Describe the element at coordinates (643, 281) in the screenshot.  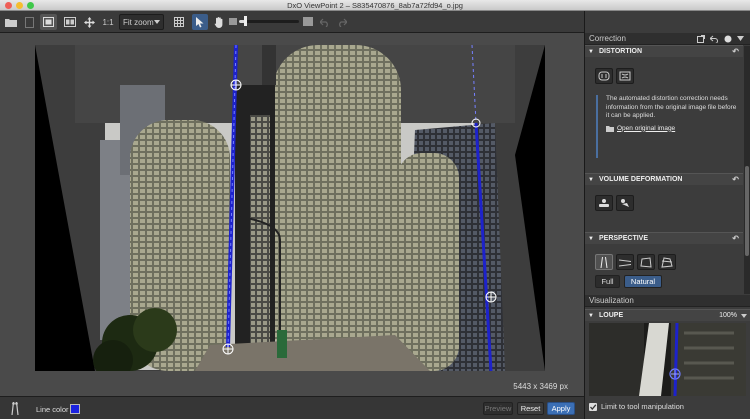
I see `perspective-natural-button: Natural` at that location.